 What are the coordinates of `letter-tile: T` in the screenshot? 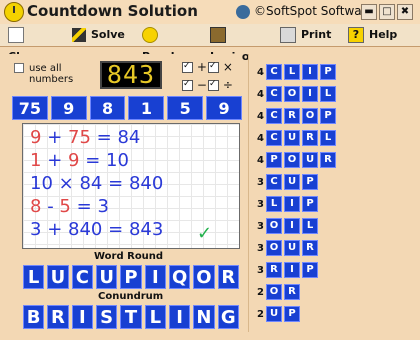 It's located at (131, 317).